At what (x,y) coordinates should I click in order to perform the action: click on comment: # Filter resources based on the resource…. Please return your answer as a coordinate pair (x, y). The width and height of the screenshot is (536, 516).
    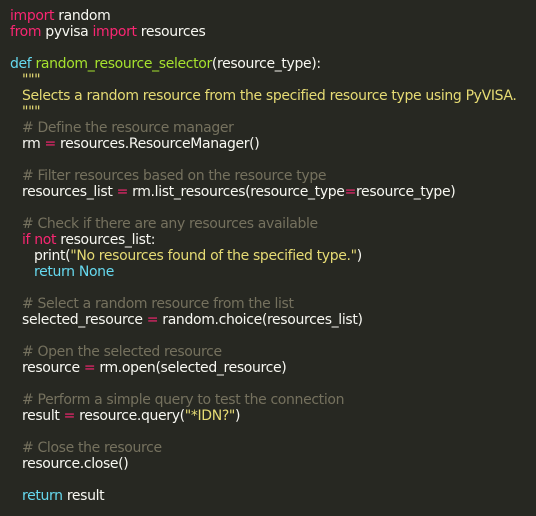
    Looking at the image, I should click on (174, 176).